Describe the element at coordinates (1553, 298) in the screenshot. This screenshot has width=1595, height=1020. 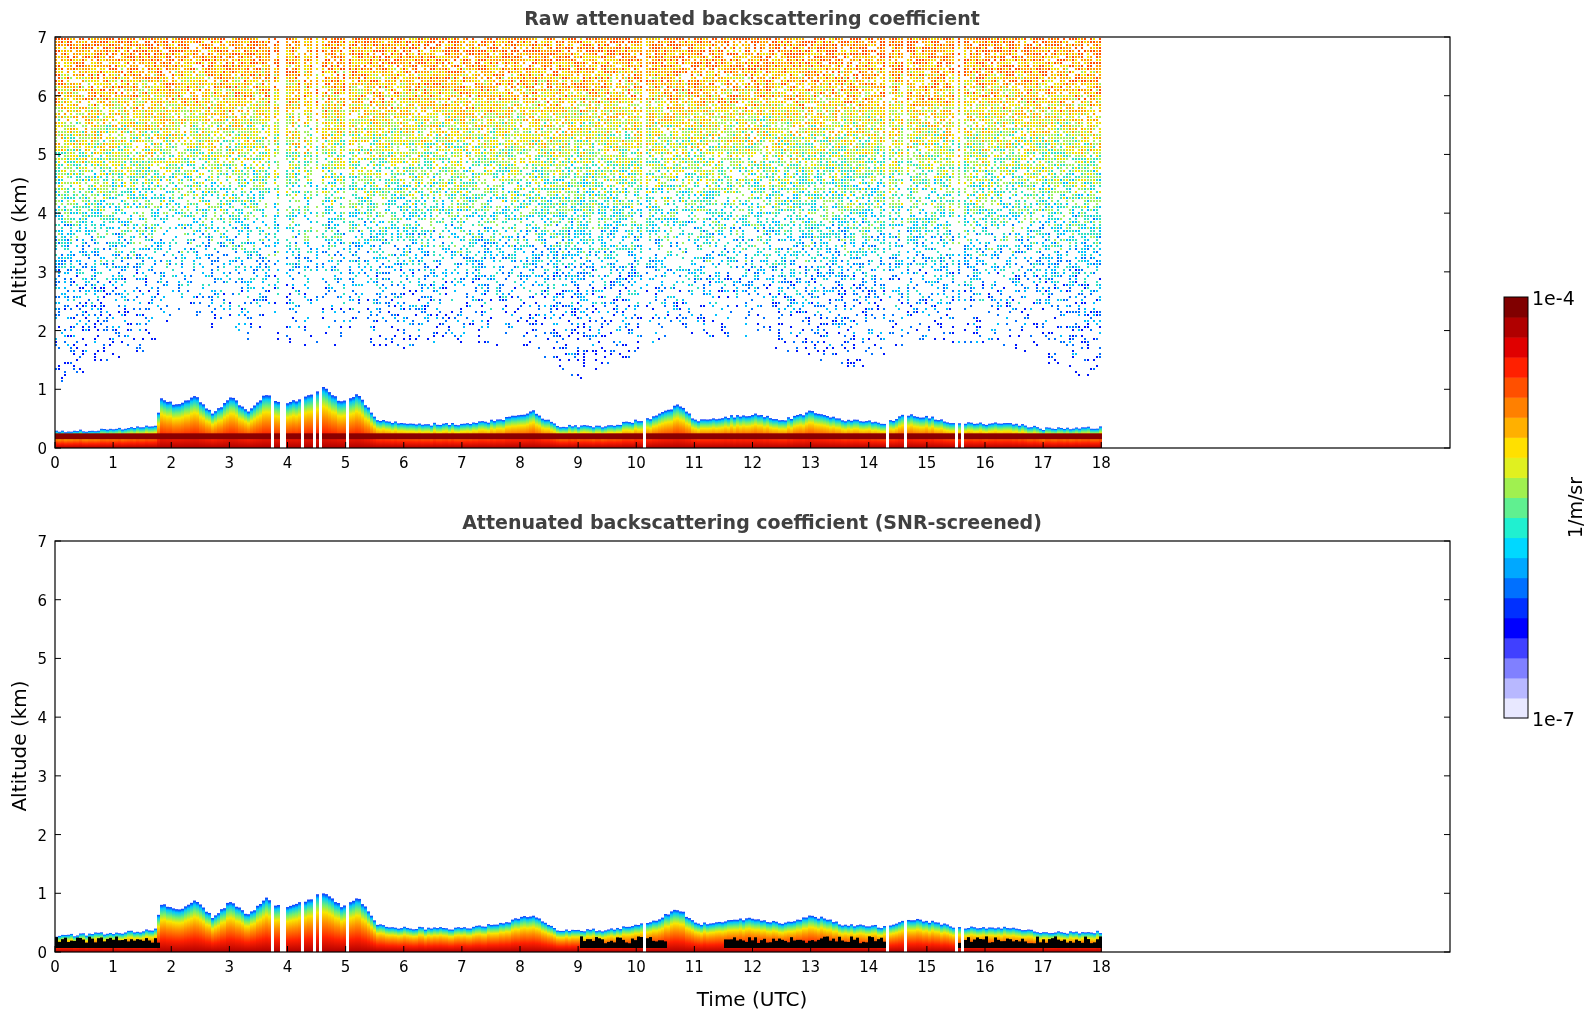
I see `colorbar-label: 1e-4` at that location.